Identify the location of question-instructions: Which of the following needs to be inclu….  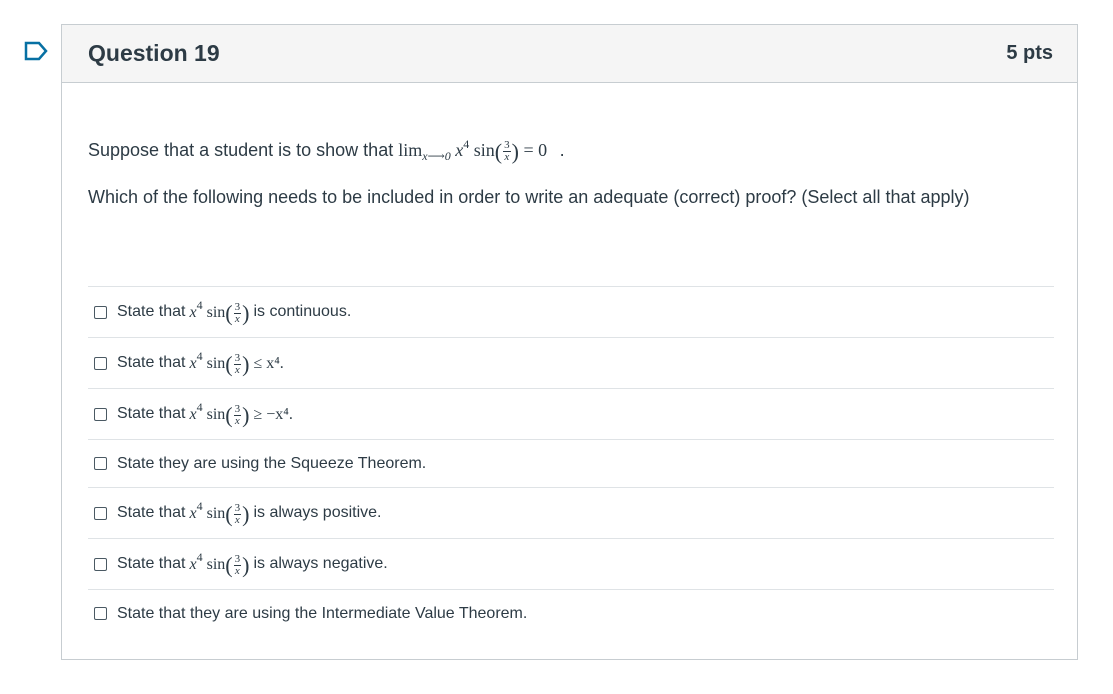
(529, 197).